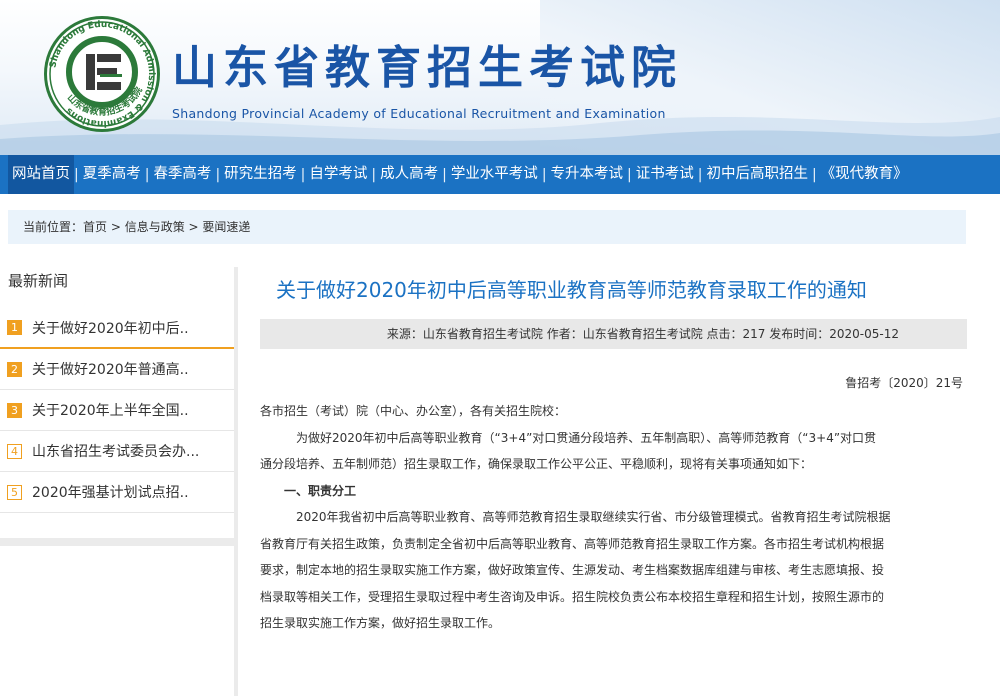  What do you see at coordinates (260, 174) in the screenshot?
I see `nav-item-graduate-exam: 研究生招考` at bounding box center [260, 174].